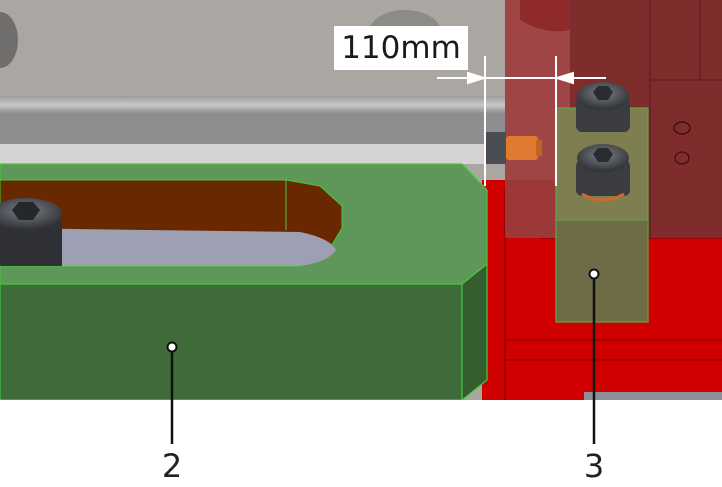  Describe the element at coordinates (252, 154) in the screenshot. I see `rail-shadow` at that location.